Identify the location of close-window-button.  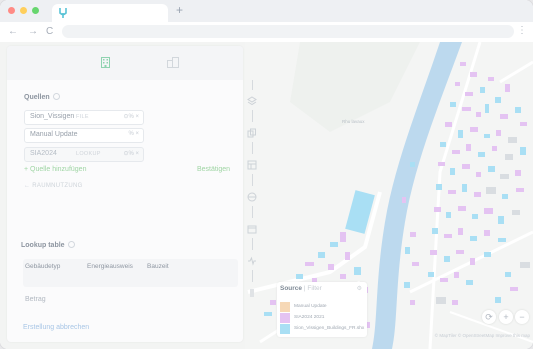
(11, 10).